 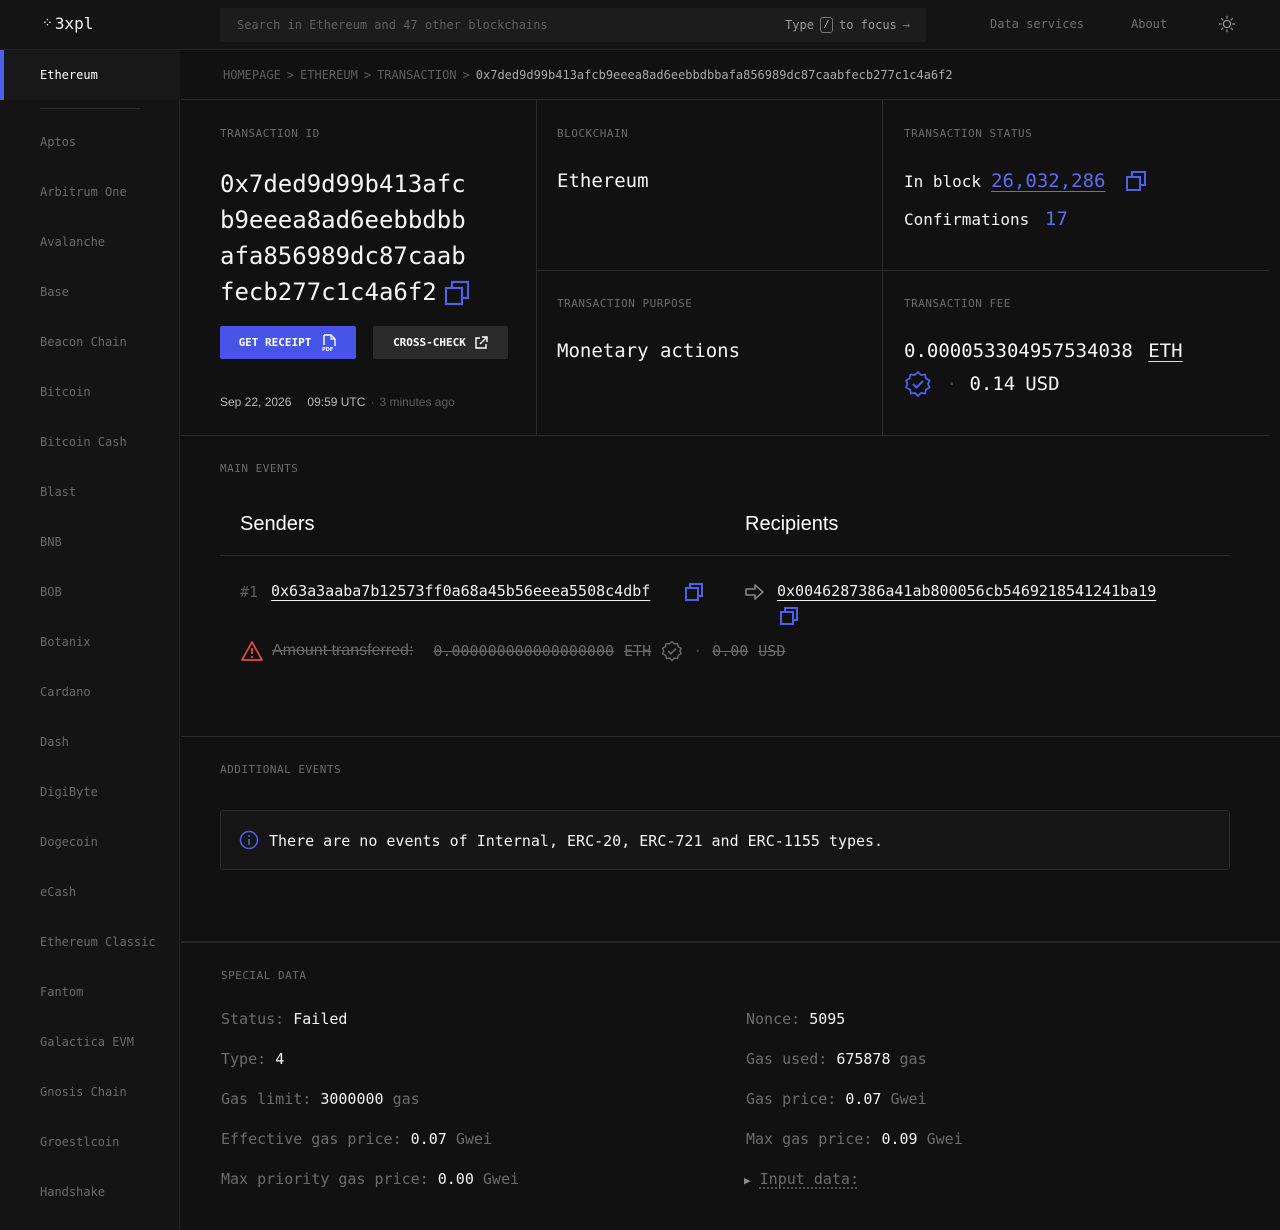 I want to click on get-receipt-button: GET RECEIPT PDF, so click(x=288, y=342).